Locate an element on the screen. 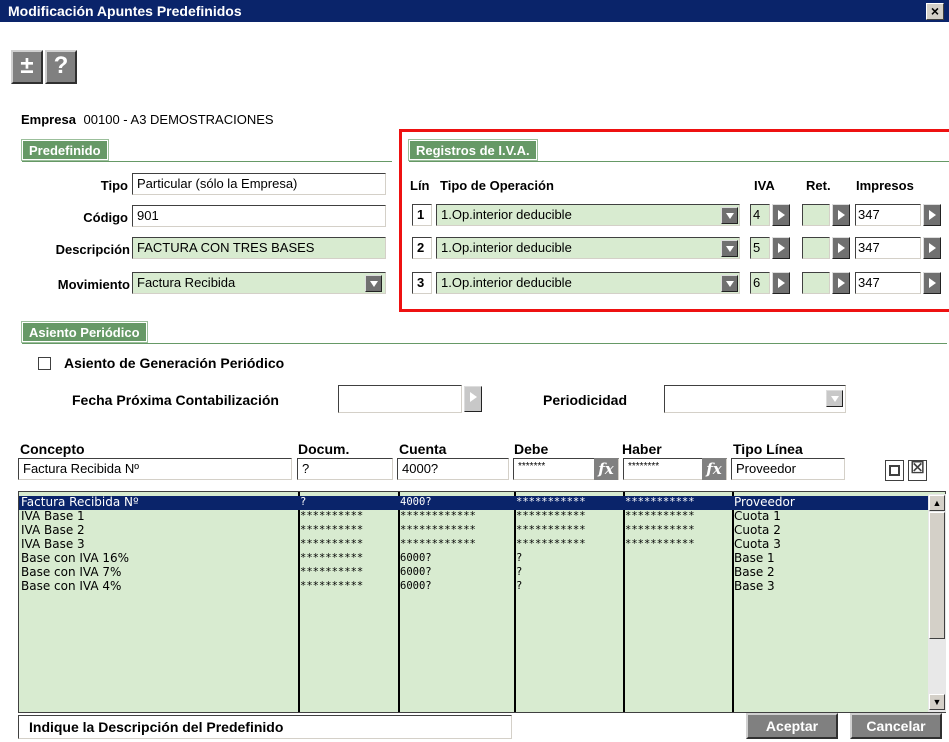  iva-divider is located at coordinates (679, 161).